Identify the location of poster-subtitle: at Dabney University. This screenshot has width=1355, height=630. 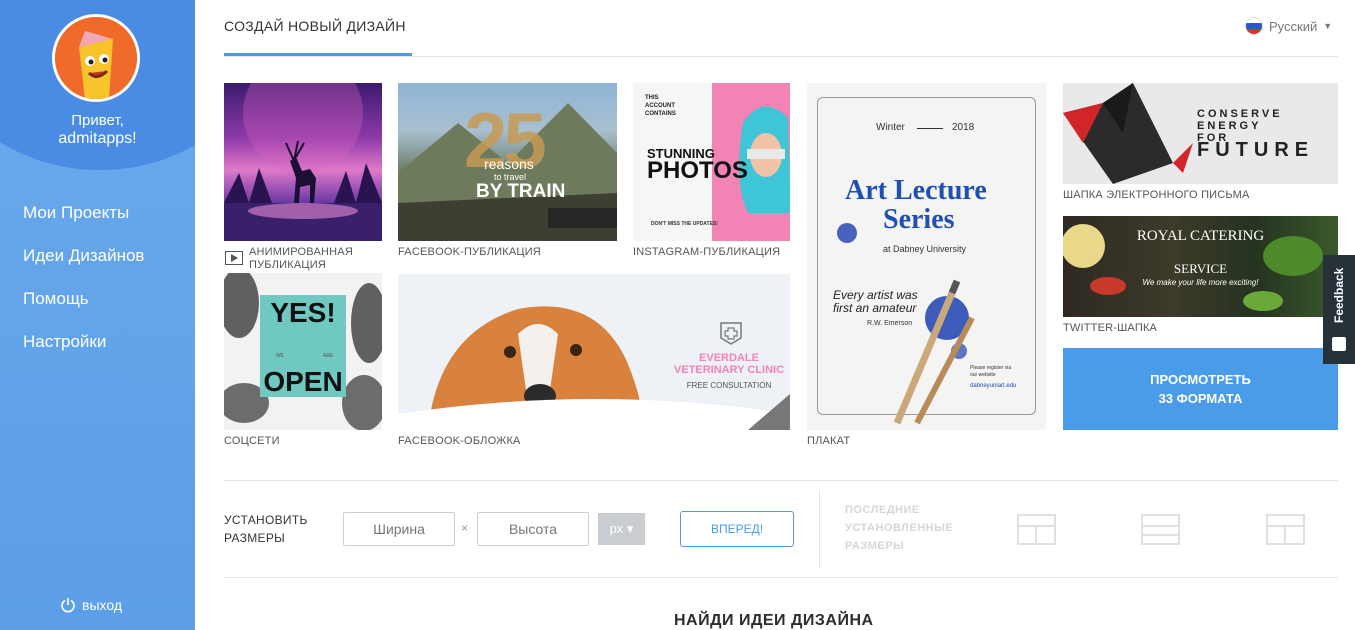
(925, 249).